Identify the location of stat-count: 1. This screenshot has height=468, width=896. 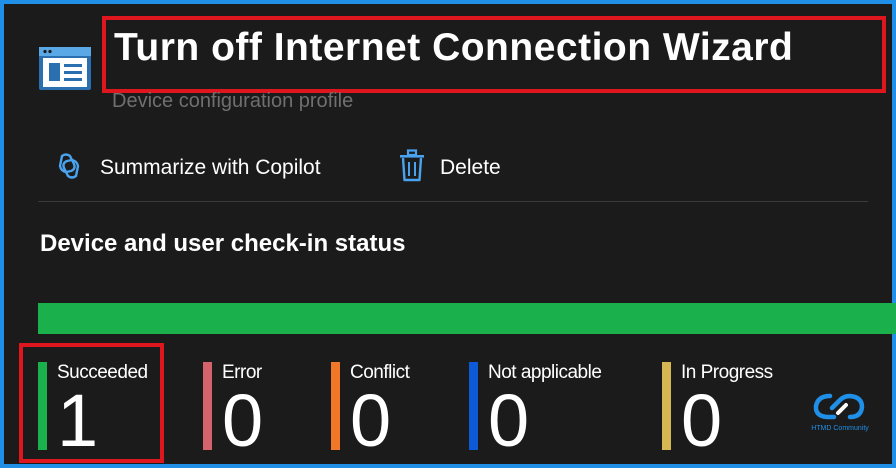
(78, 420).